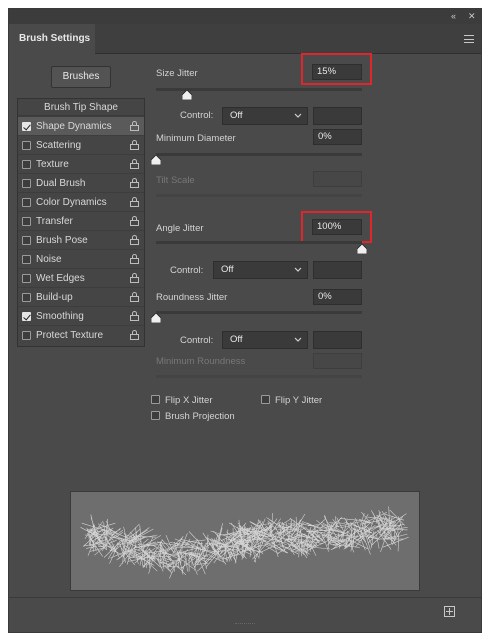 This screenshot has height=641, width=488. I want to click on sidebar-item-brush-tip-shape: Brush Tip Shape, so click(81, 107).